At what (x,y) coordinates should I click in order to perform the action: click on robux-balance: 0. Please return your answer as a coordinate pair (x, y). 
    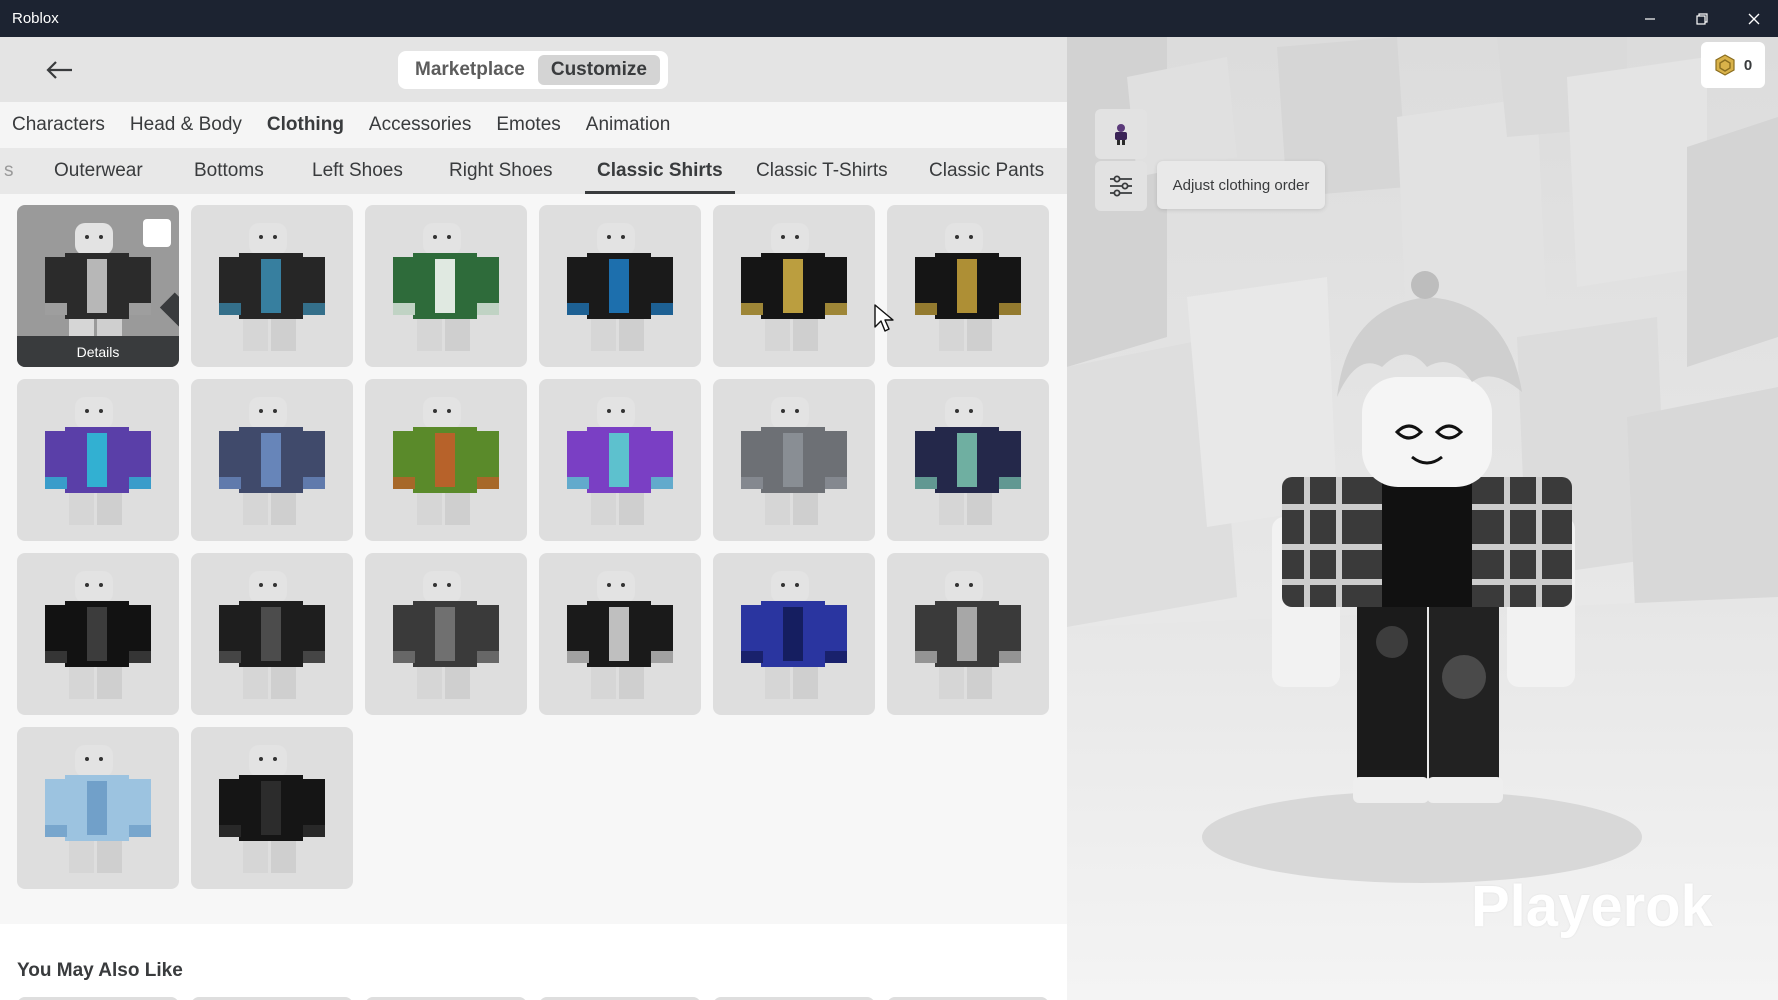
    Looking at the image, I should click on (1733, 65).